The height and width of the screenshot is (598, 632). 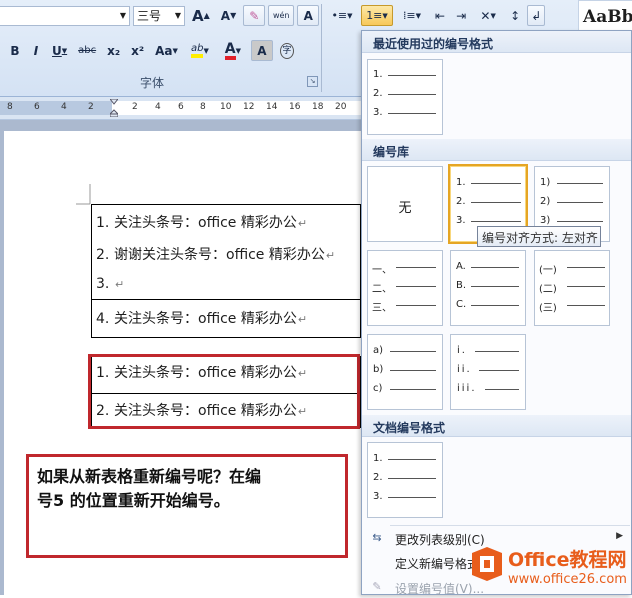 I want to click on grow-font-button: A ▲, so click(x=201, y=15).